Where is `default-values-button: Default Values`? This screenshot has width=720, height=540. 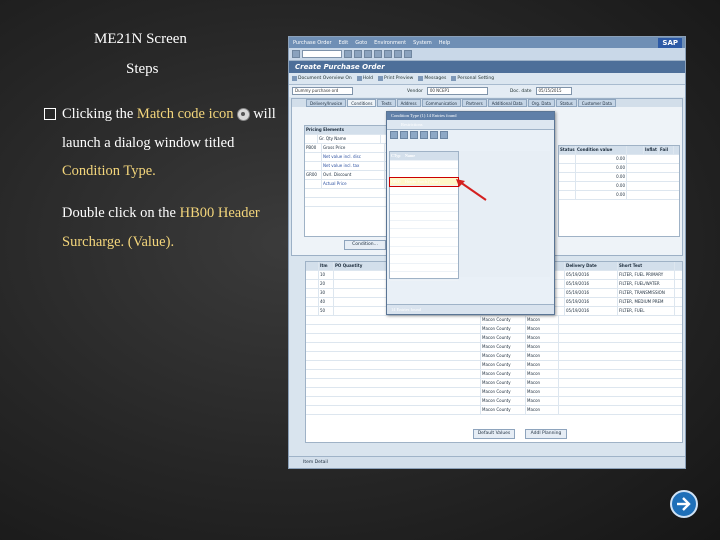
default-values-button: Default Values is located at coordinates (494, 434).